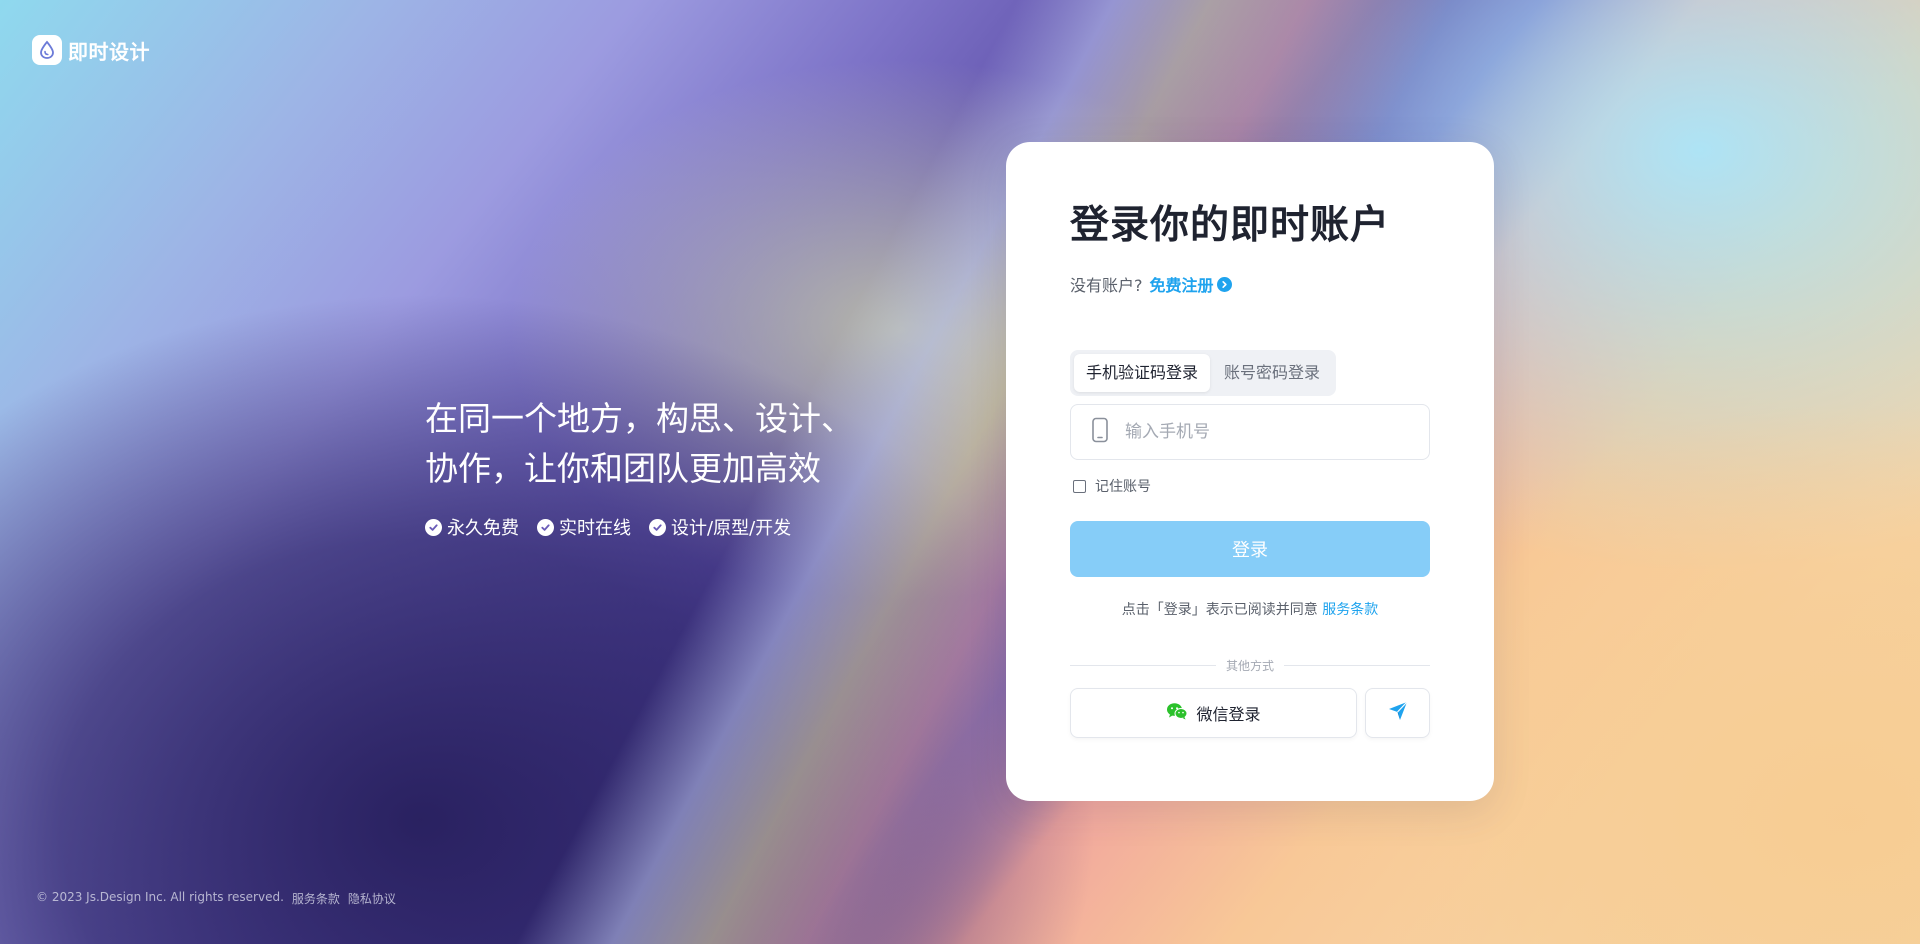 Image resolution: width=1920 pixels, height=944 pixels. What do you see at coordinates (1177, 713) in the screenshot?
I see `wechat-icon` at bounding box center [1177, 713].